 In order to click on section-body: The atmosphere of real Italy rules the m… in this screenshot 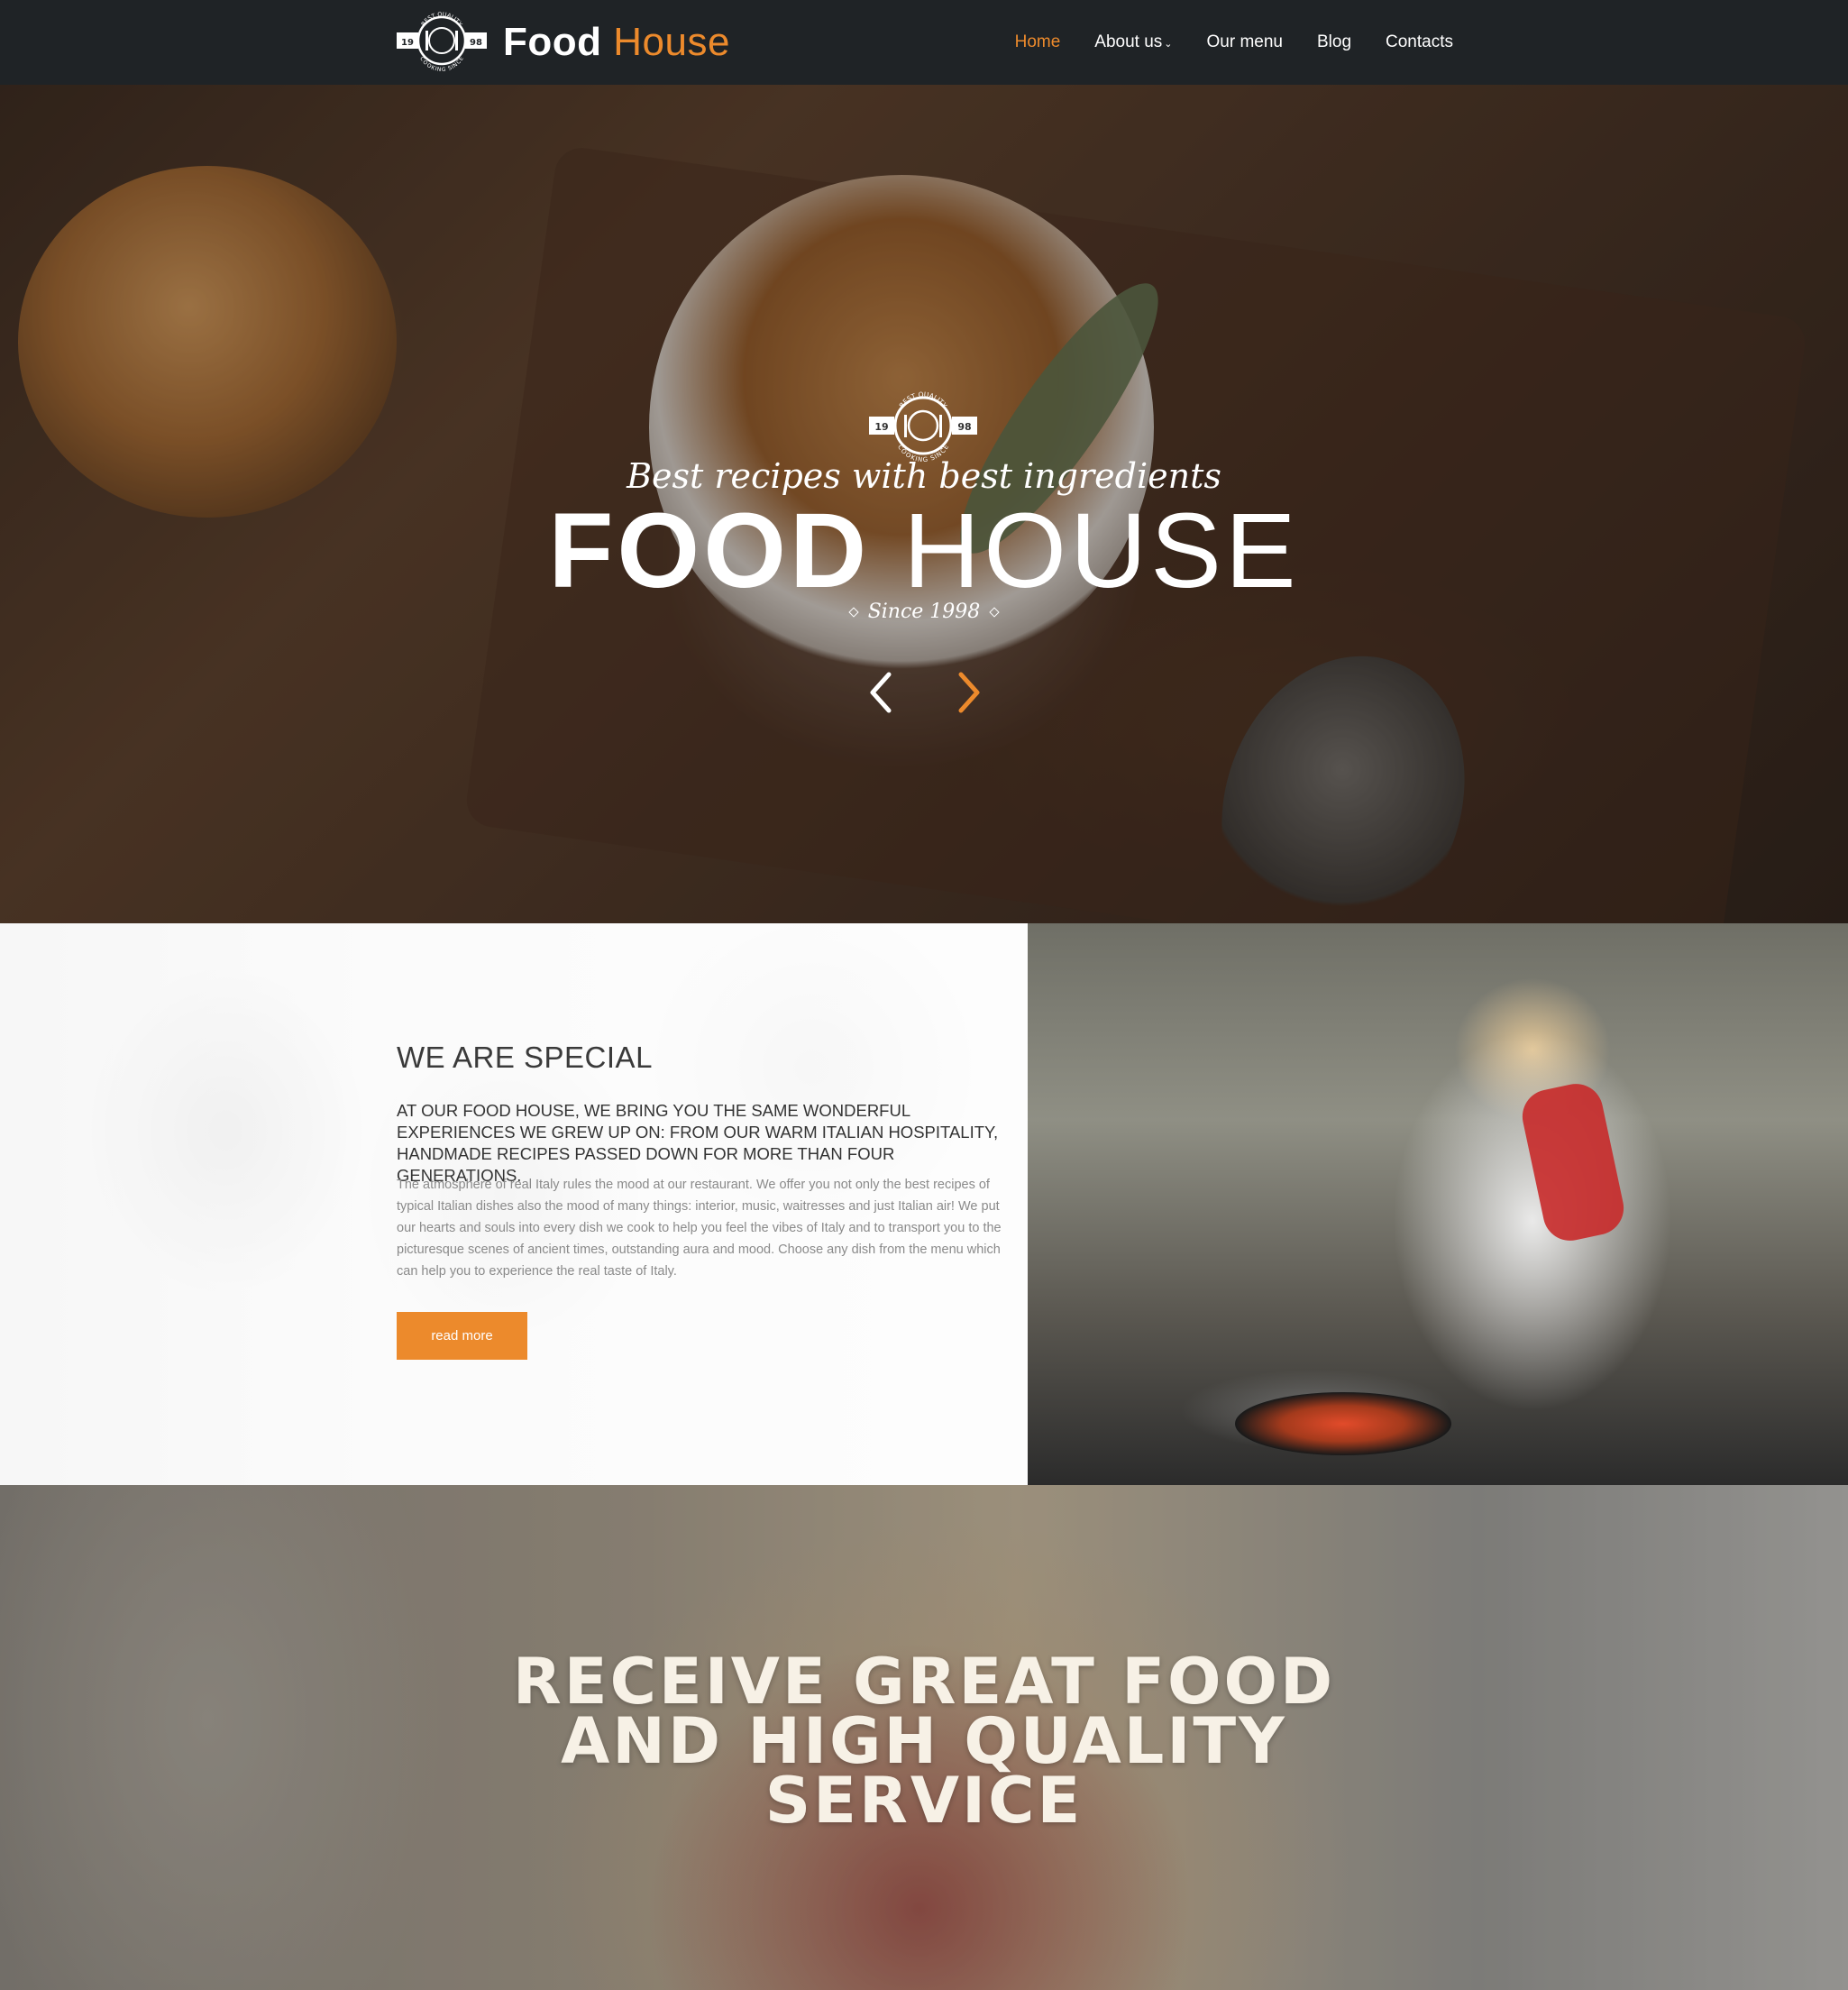, I will do `click(699, 1228)`.